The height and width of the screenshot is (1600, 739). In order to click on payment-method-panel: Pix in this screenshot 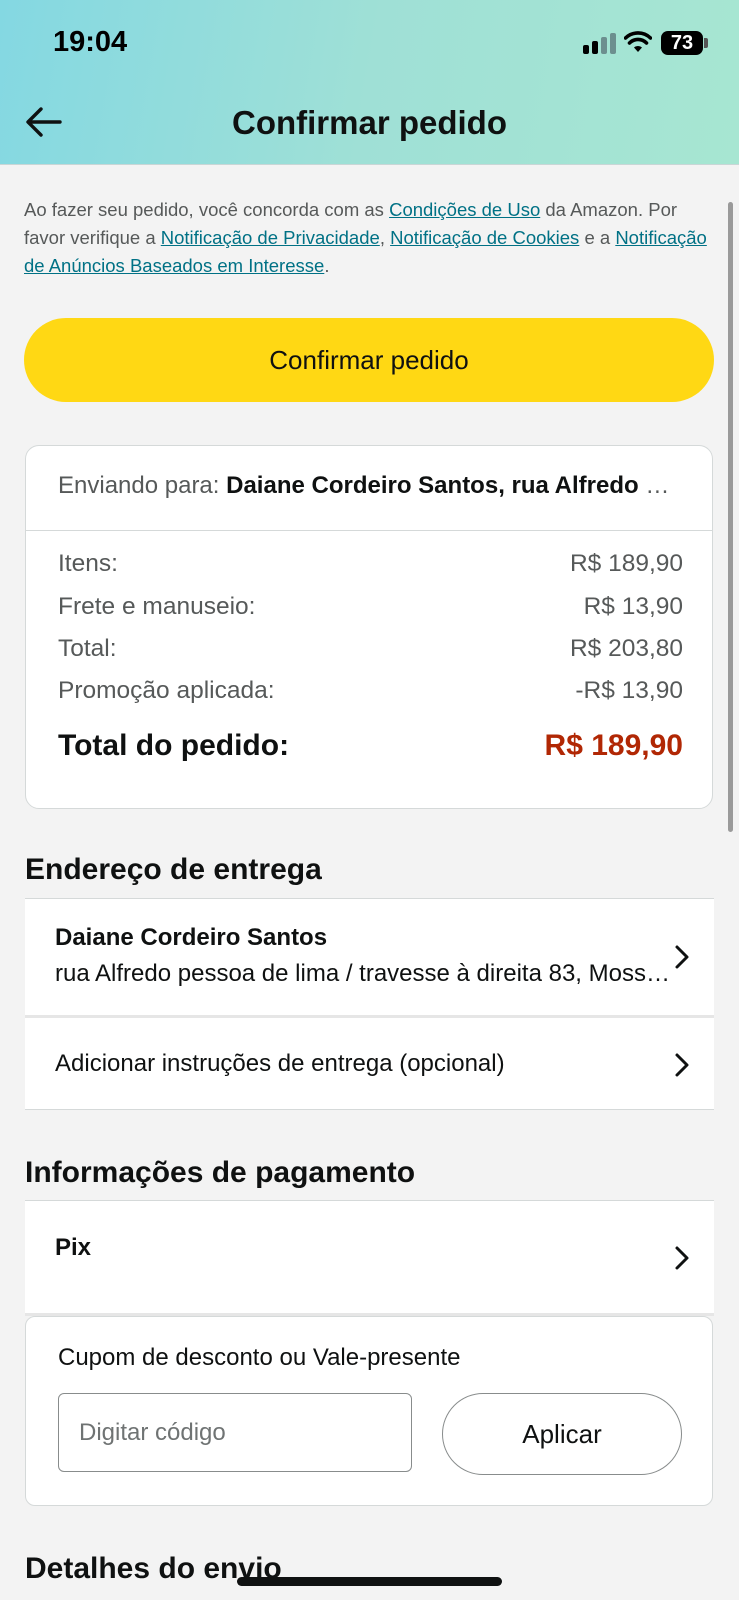, I will do `click(369, 1258)`.